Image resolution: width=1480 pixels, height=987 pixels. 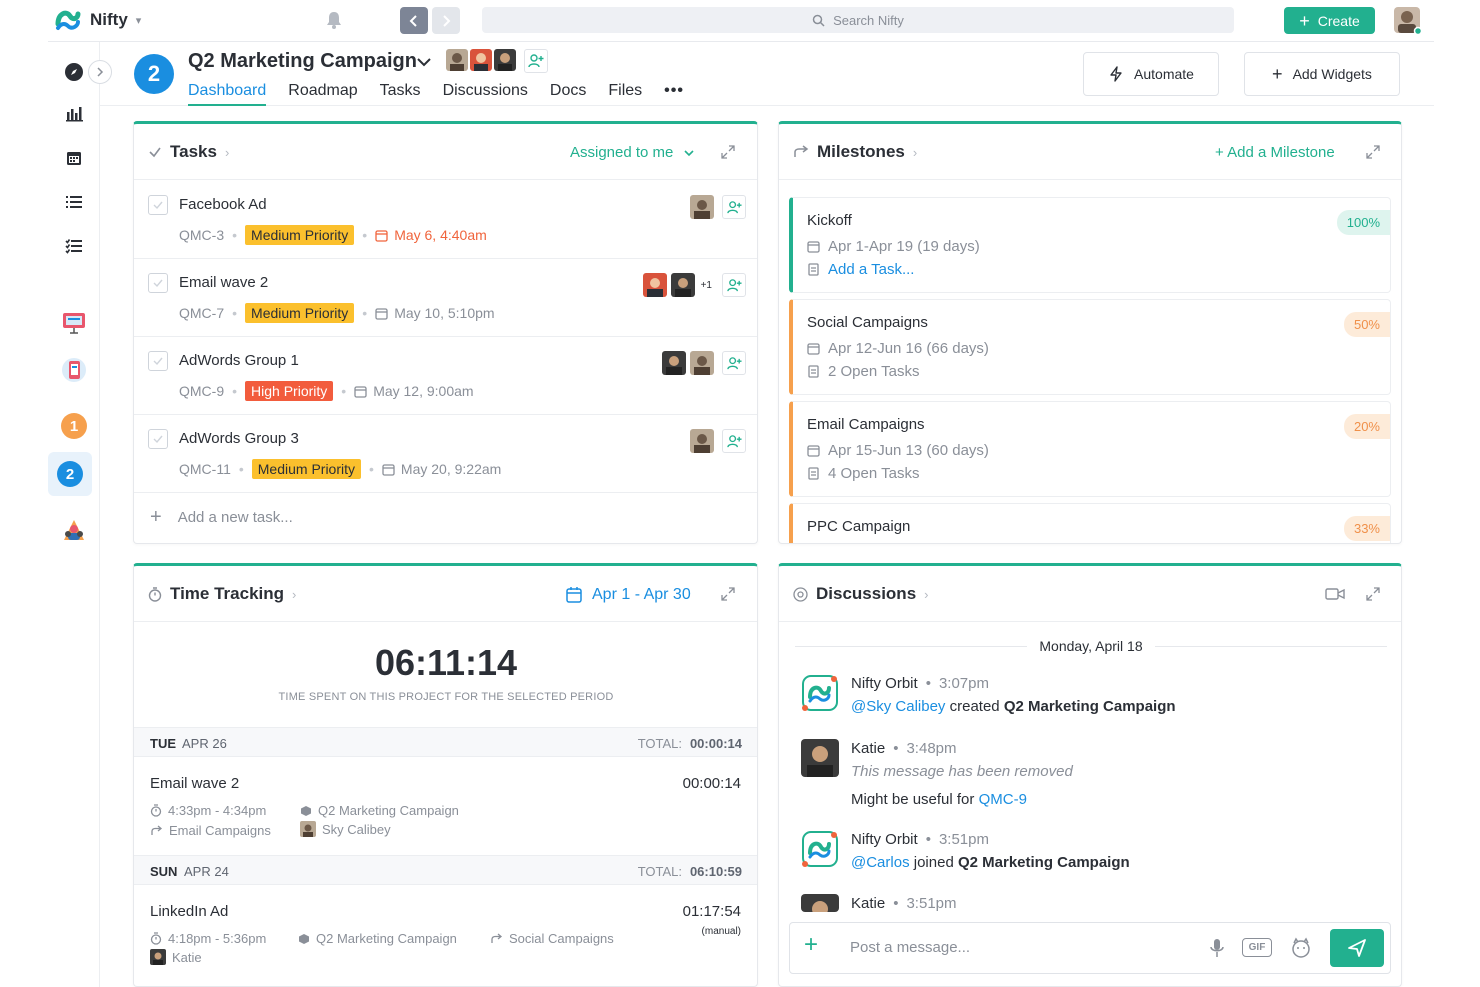 What do you see at coordinates (485, 94) in the screenshot?
I see `tab-discussions: Discussions` at bounding box center [485, 94].